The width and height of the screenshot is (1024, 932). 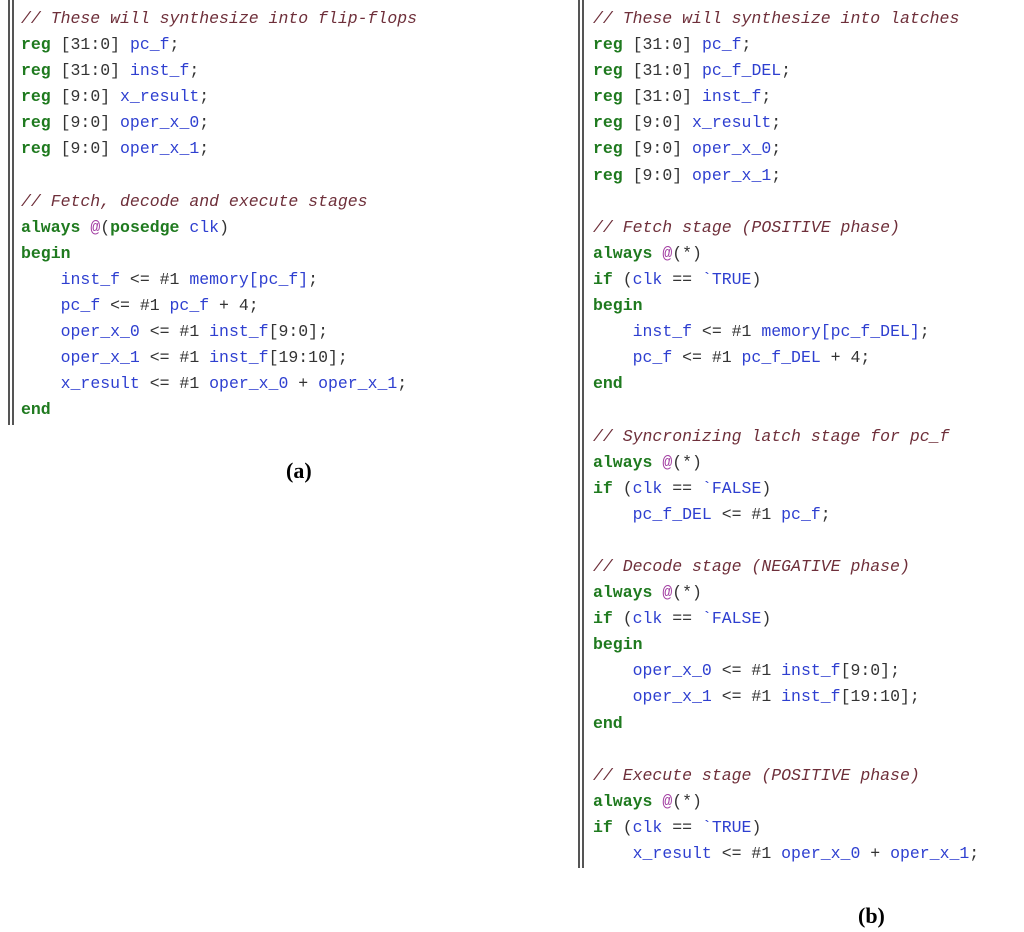 What do you see at coordinates (608, 384) in the screenshot?
I see `keyword-token: end` at bounding box center [608, 384].